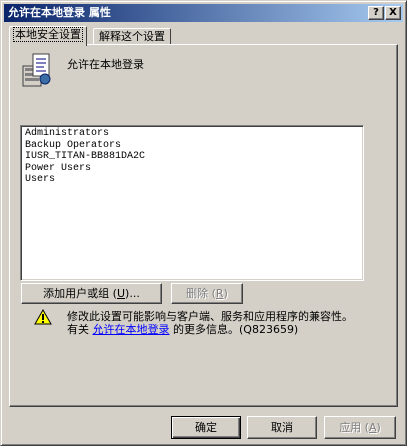 The width and height of the screenshot is (407, 446). What do you see at coordinates (194, 146) in the screenshot?
I see `list-item-backup-operators: Backup Operators` at bounding box center [194, 146].